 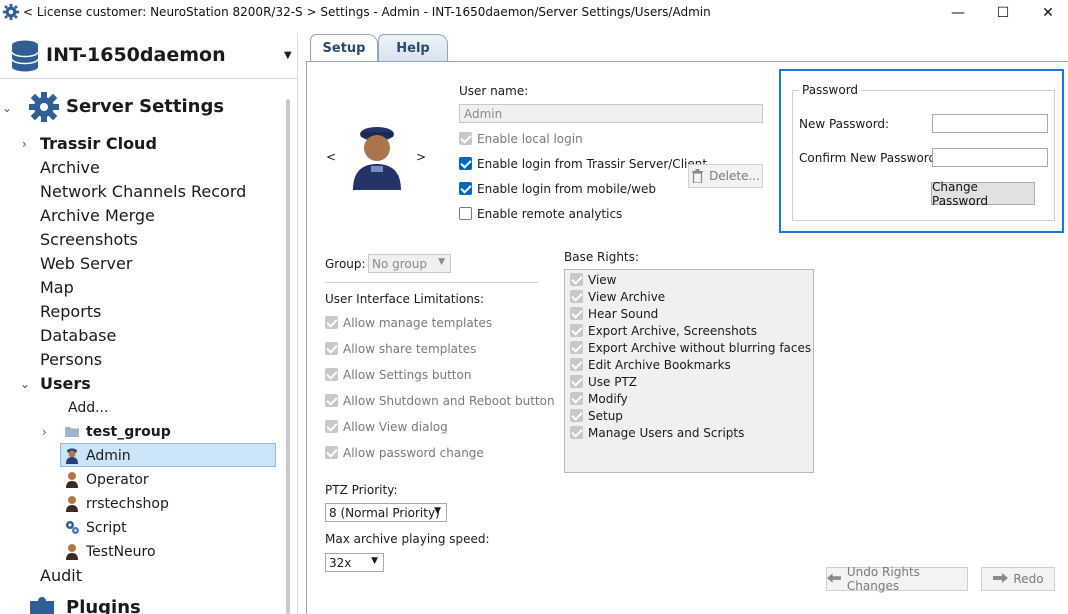 I want to click on allow-share-templates-label: Allow share templates, so click(x=410, y=349).